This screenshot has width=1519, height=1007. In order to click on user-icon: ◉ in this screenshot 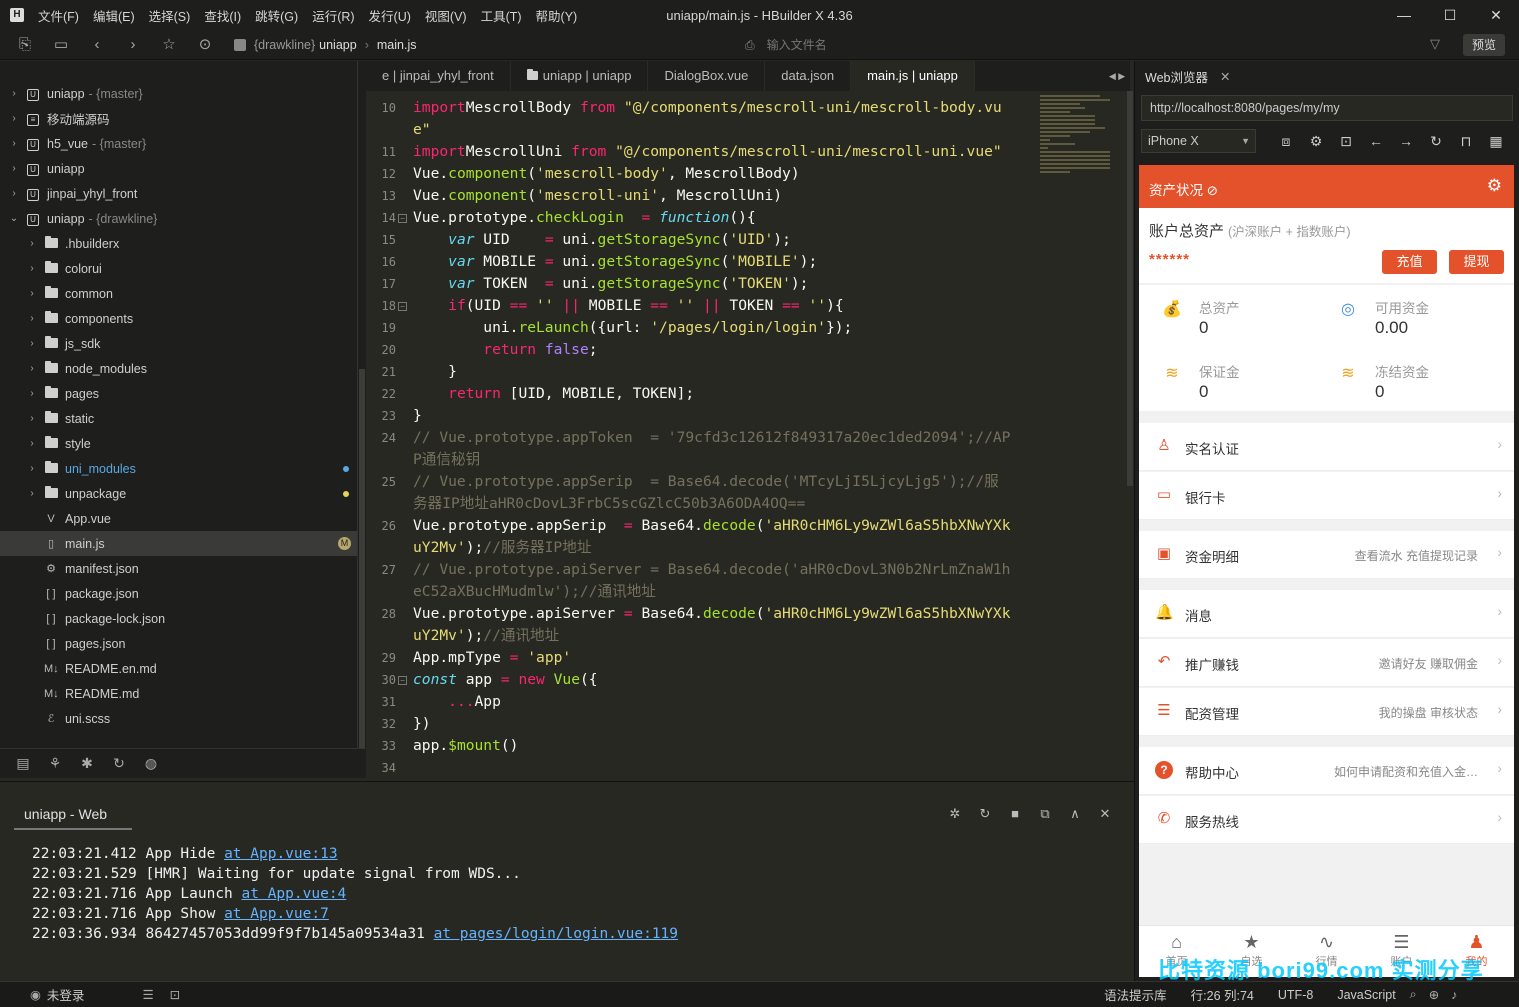, I will do `click(35, 994)`.